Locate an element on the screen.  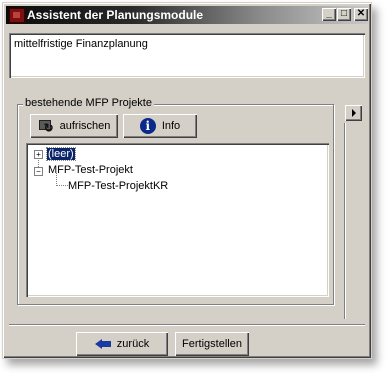
tree-connector is located at coordinates (62, 185).